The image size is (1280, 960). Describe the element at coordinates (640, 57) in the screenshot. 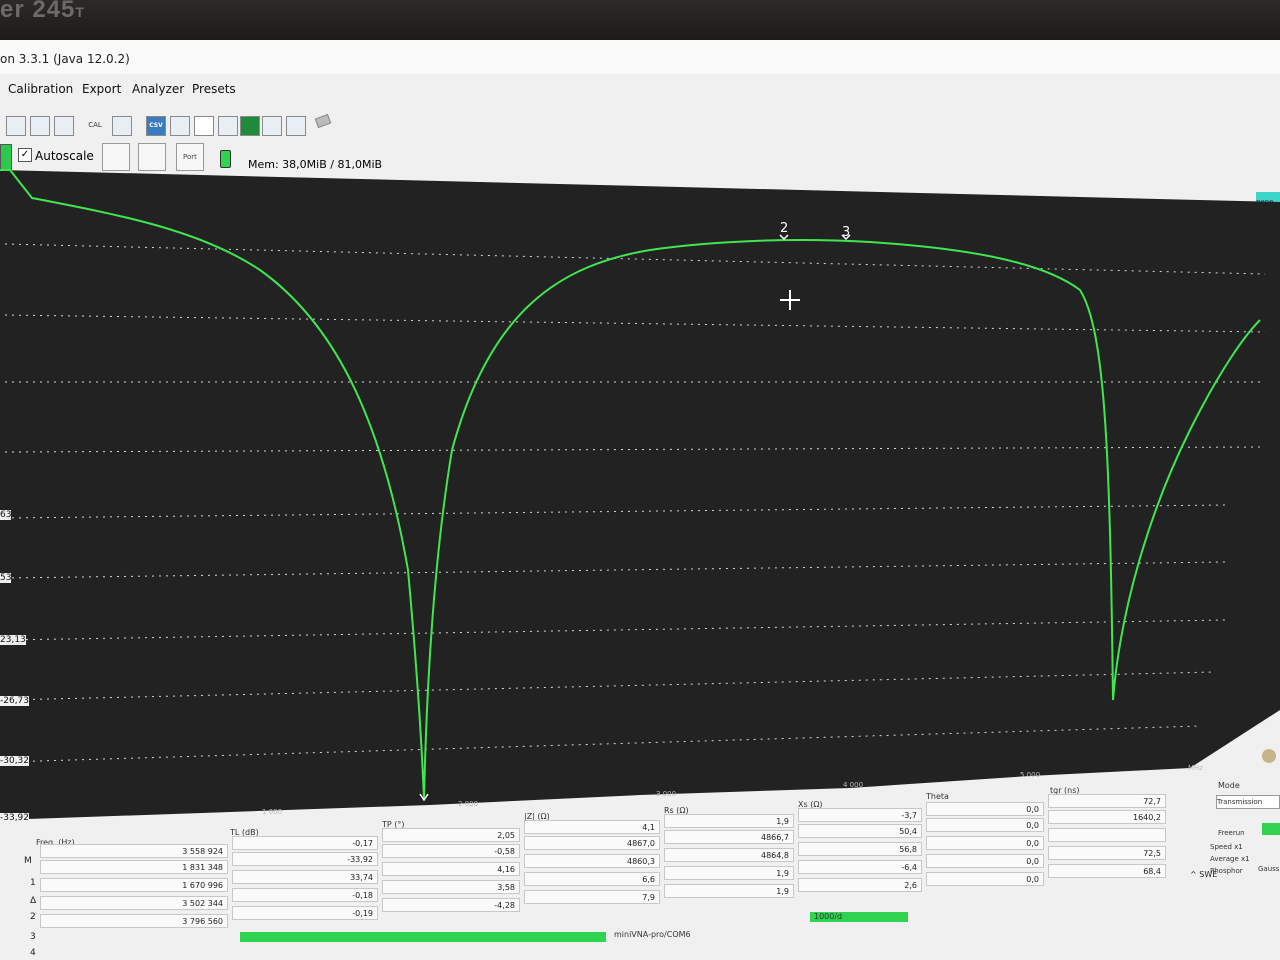

I see `title-bar: on 3.3.1 (Java 12.0.2)` at that location.